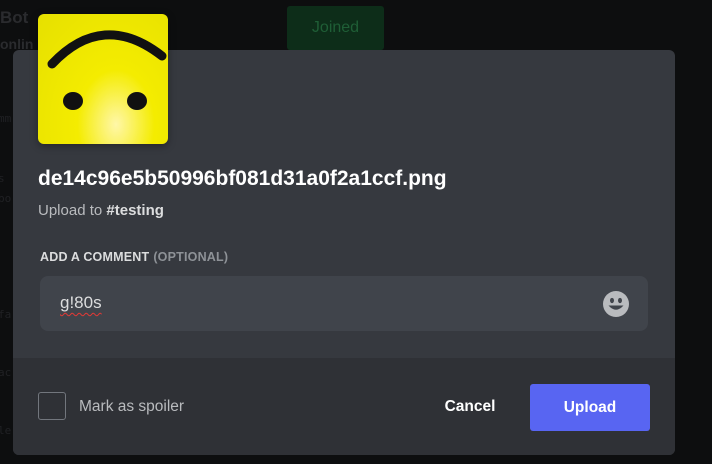 This screenshot has width=712, height=464. Describe the element at coordinates (616, 304) in the screenshot. I see `smiley-face-icon` at that location.